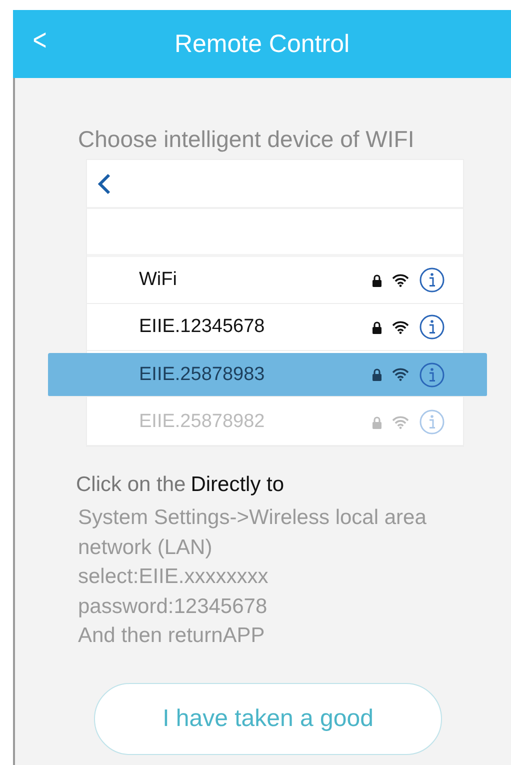  What do you see at coordinates (174, 577) in the screenshot?
I see `instruction-line: select:EIIE.xxxxxxxx` at bounding box center [174, 577].